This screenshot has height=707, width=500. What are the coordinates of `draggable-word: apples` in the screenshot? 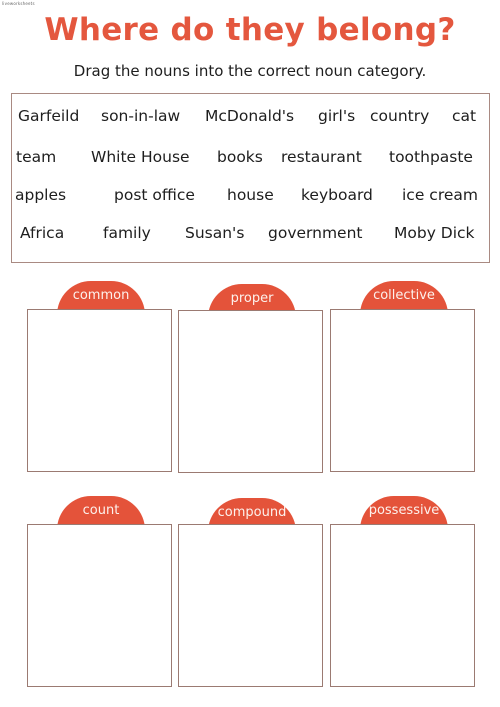 It's located at (40, 195).